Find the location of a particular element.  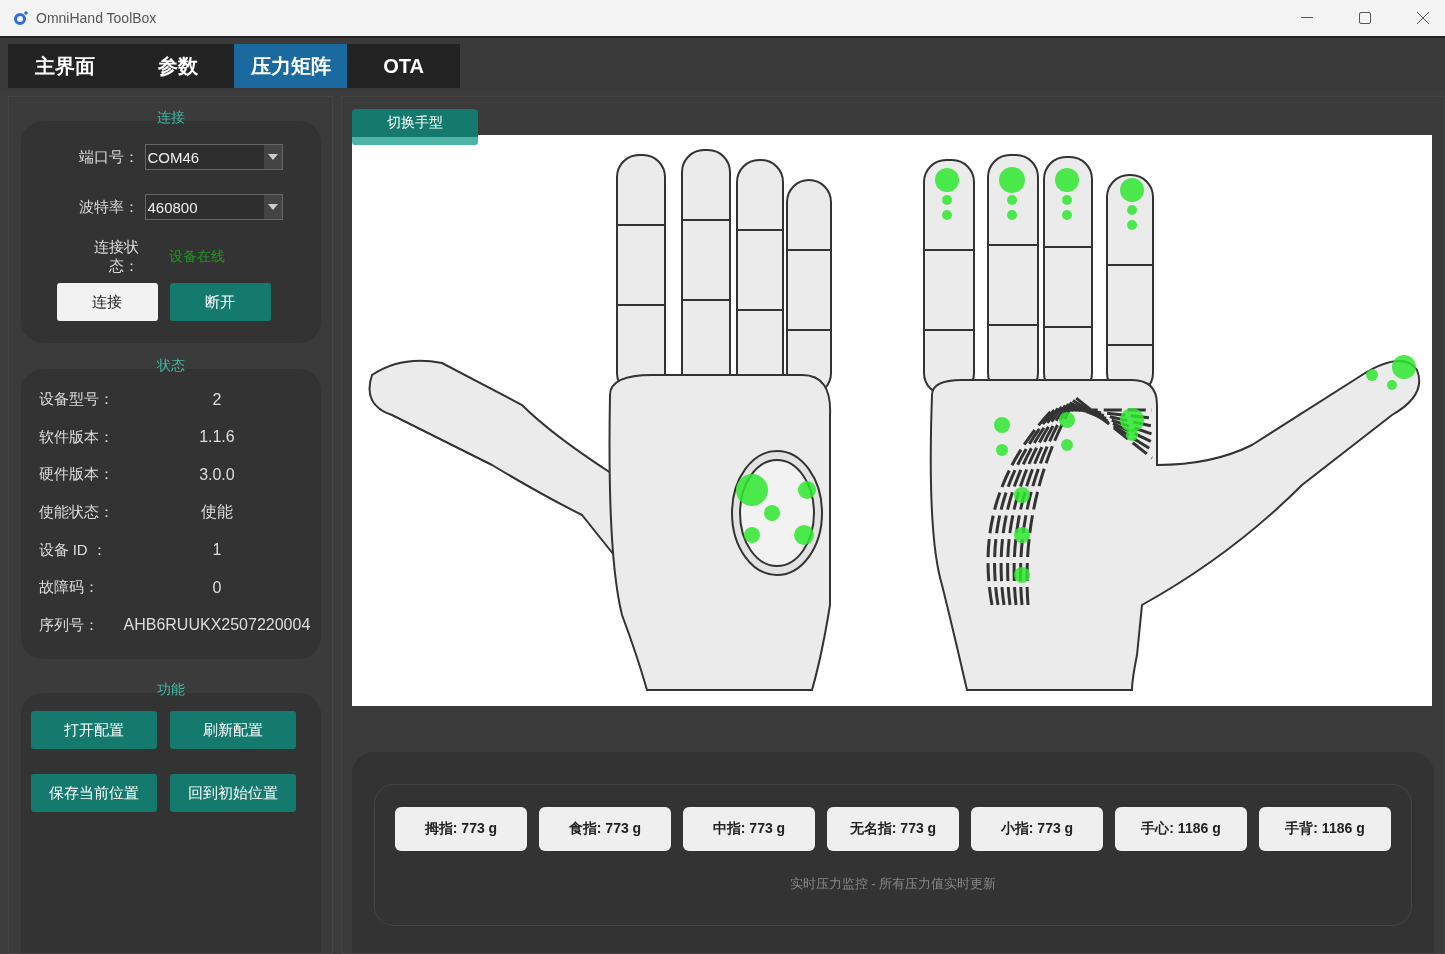

tab: 压力矩阵 is located at coordinates (290, 66).